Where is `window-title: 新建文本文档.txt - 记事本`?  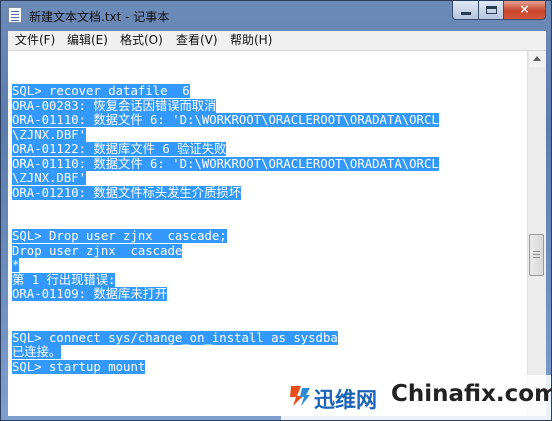
window-title: 新建文本文档.txt - 记事本 is located at coordinates (99, 17).